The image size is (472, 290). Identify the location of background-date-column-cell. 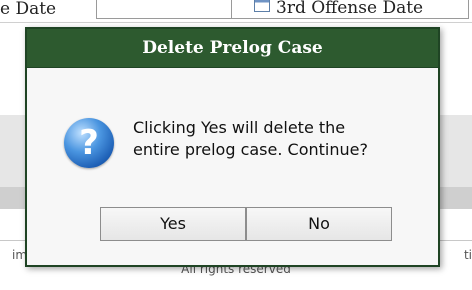
(164, 9).